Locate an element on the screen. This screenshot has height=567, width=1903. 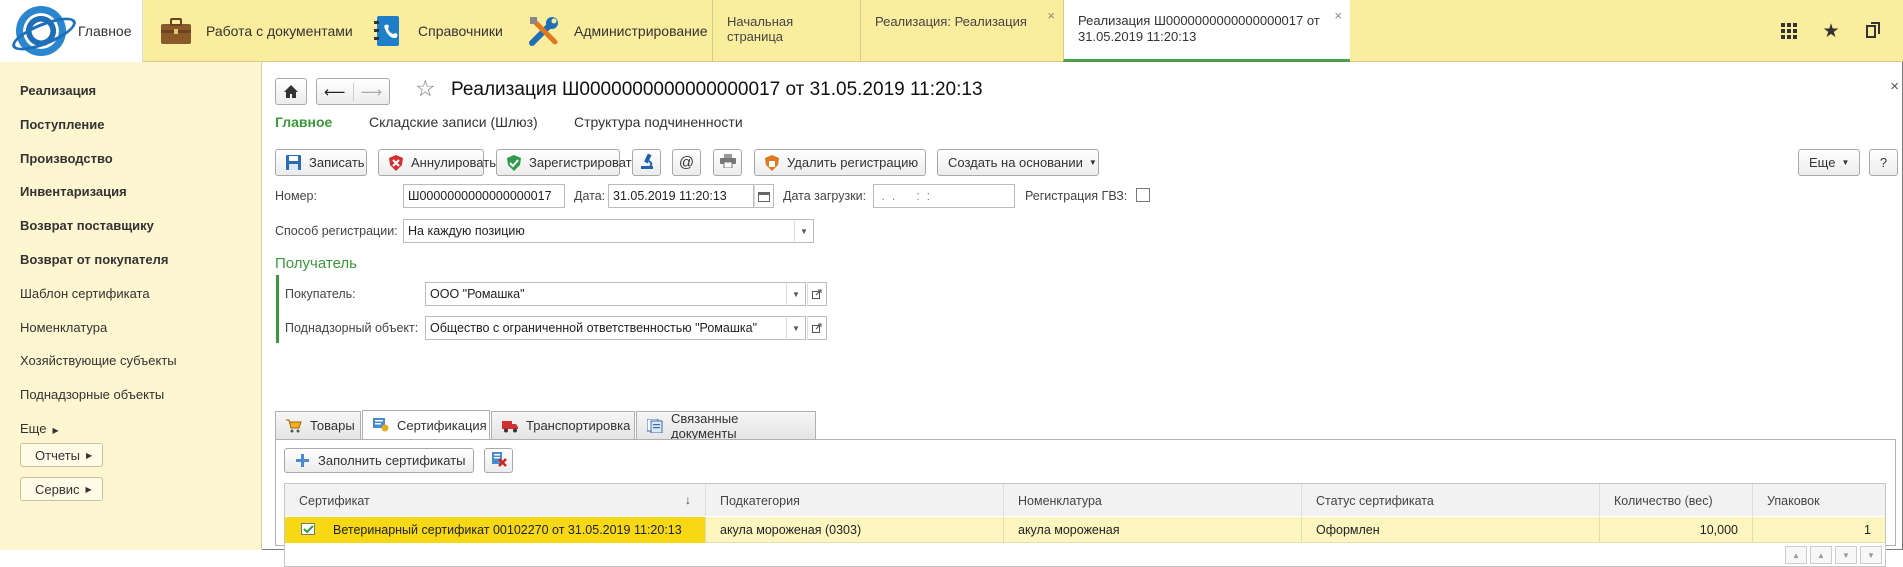
sort-arrow-icon: ↓ is located at coordinates (688, 500).